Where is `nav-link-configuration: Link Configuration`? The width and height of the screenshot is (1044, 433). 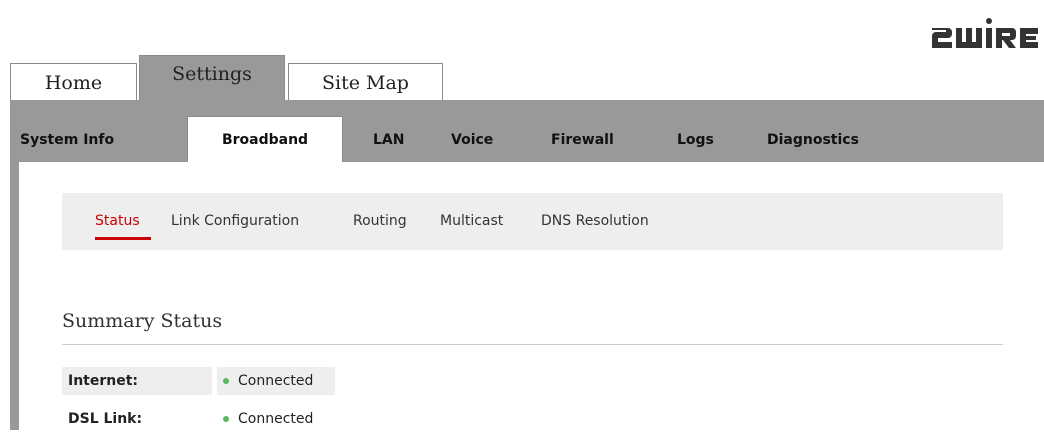
nav-link-configuration: Link Configuration is located at coordinates (235, 221).